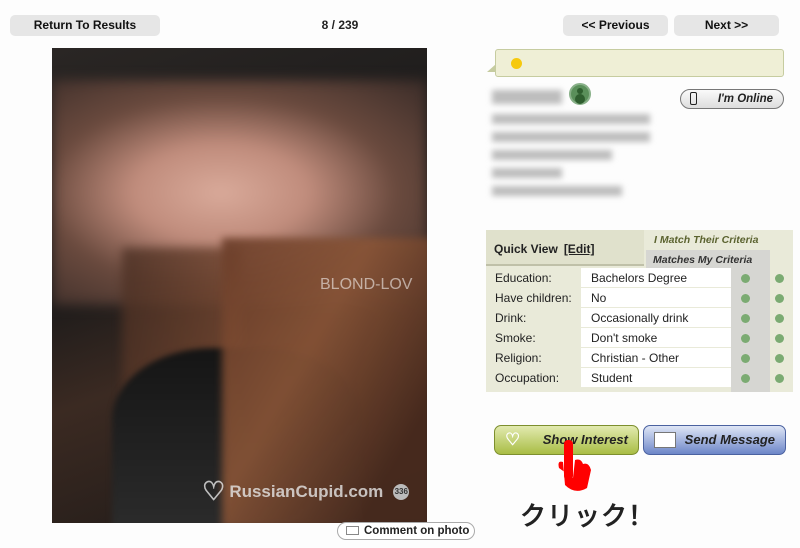  What do you see at coordinates (533, 298) in the screenshot?
I see `row-label: Have children:` at bounding box center [533, 298].